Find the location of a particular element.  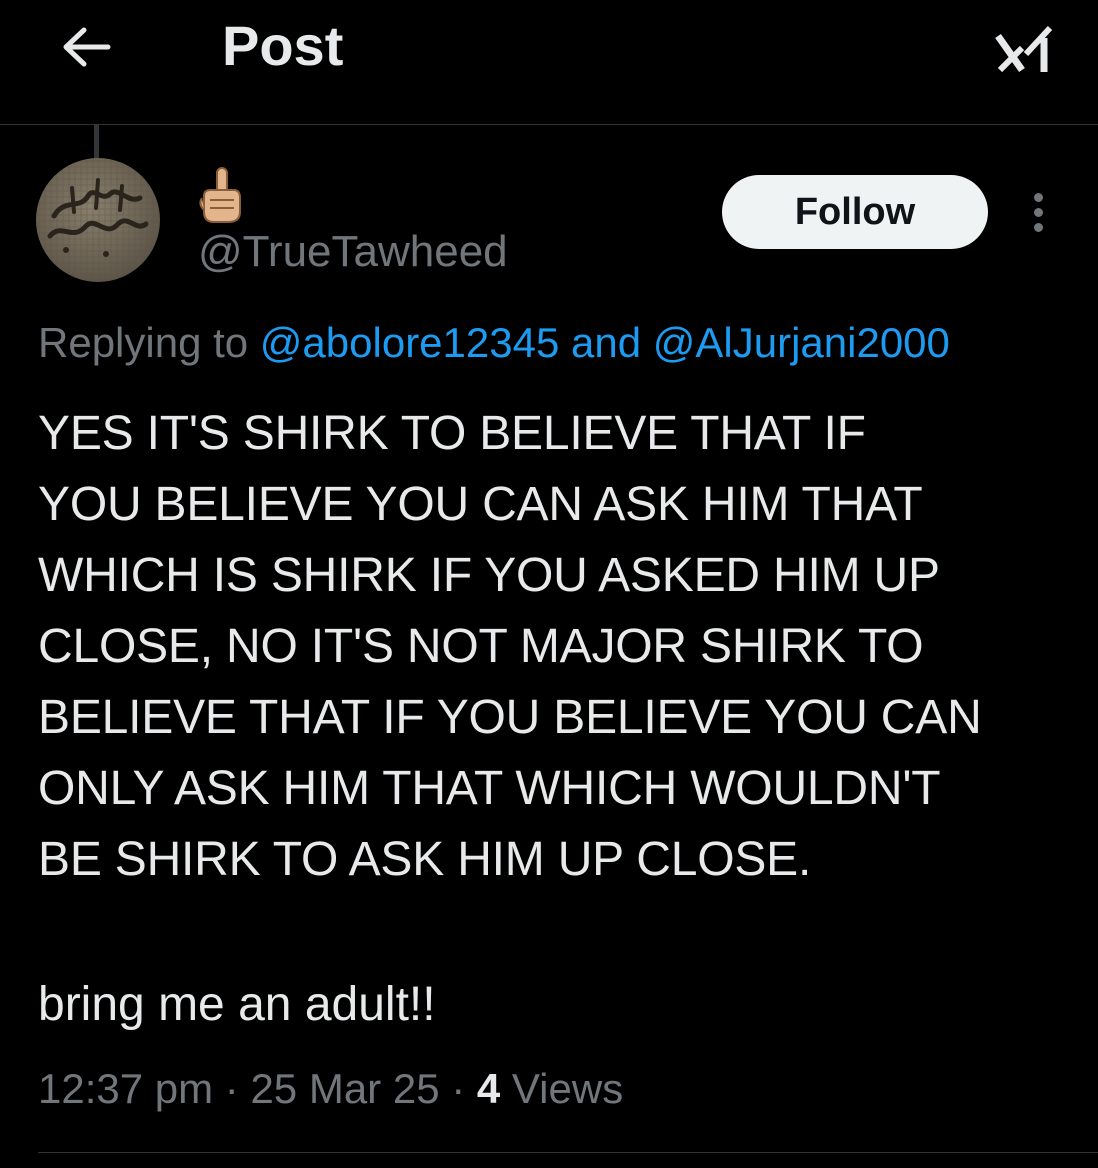

mention-link: @AlJurjani2000 is located at coordinates (801, 342).